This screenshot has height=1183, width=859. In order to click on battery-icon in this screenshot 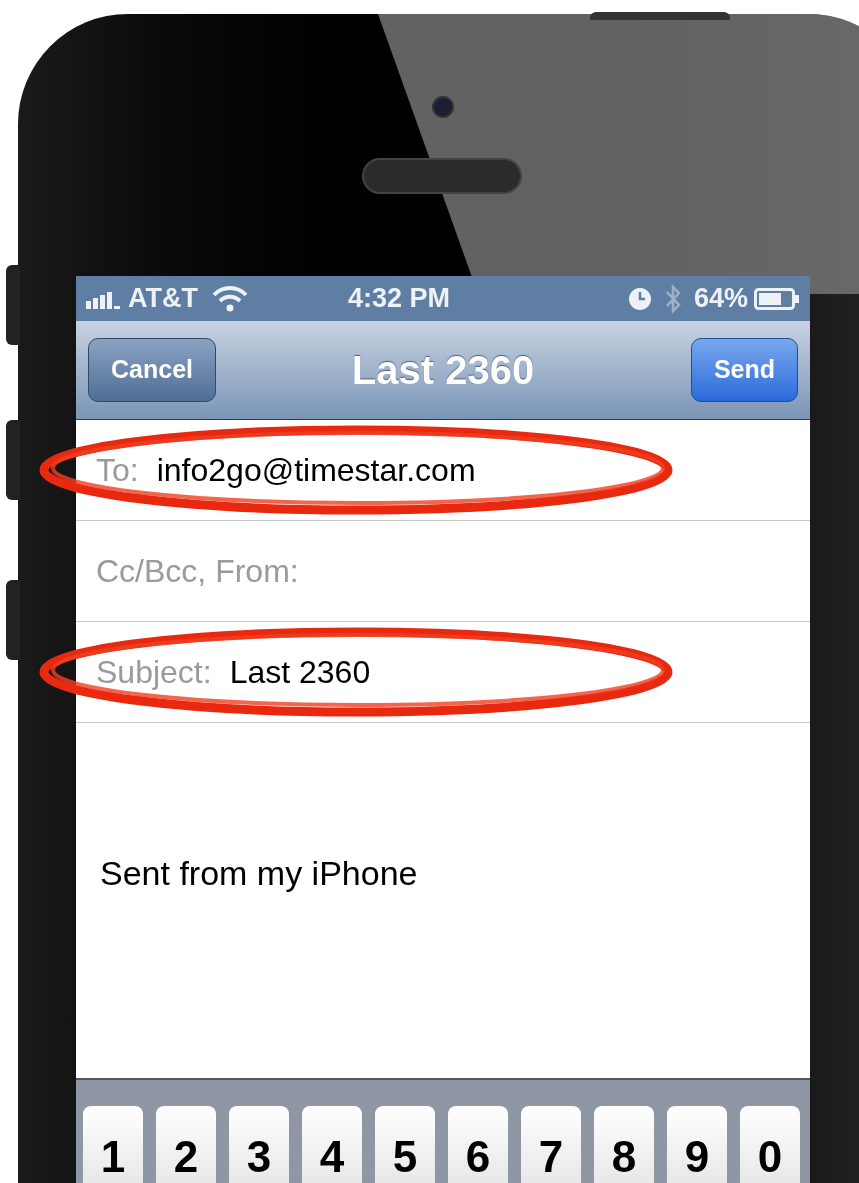, I will do `click(777, 298)`.